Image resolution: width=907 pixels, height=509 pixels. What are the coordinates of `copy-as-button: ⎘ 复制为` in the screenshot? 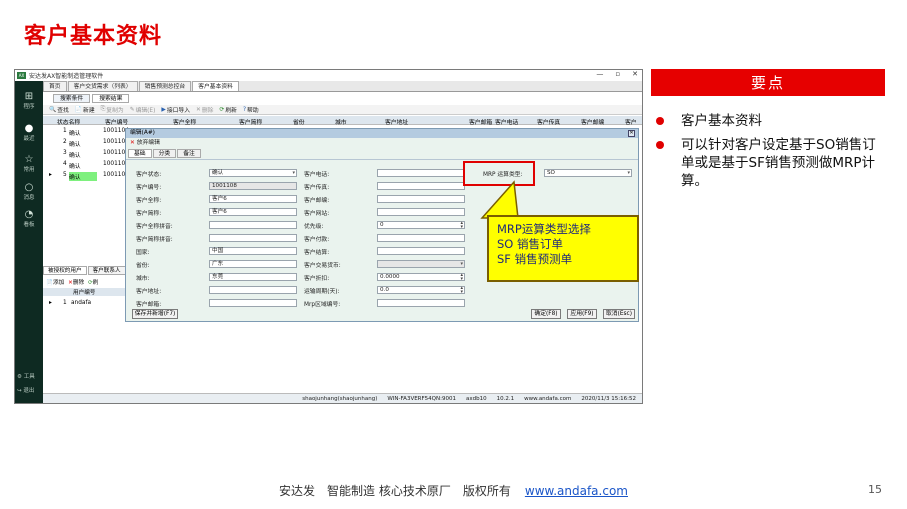 It's located at (112, 109).